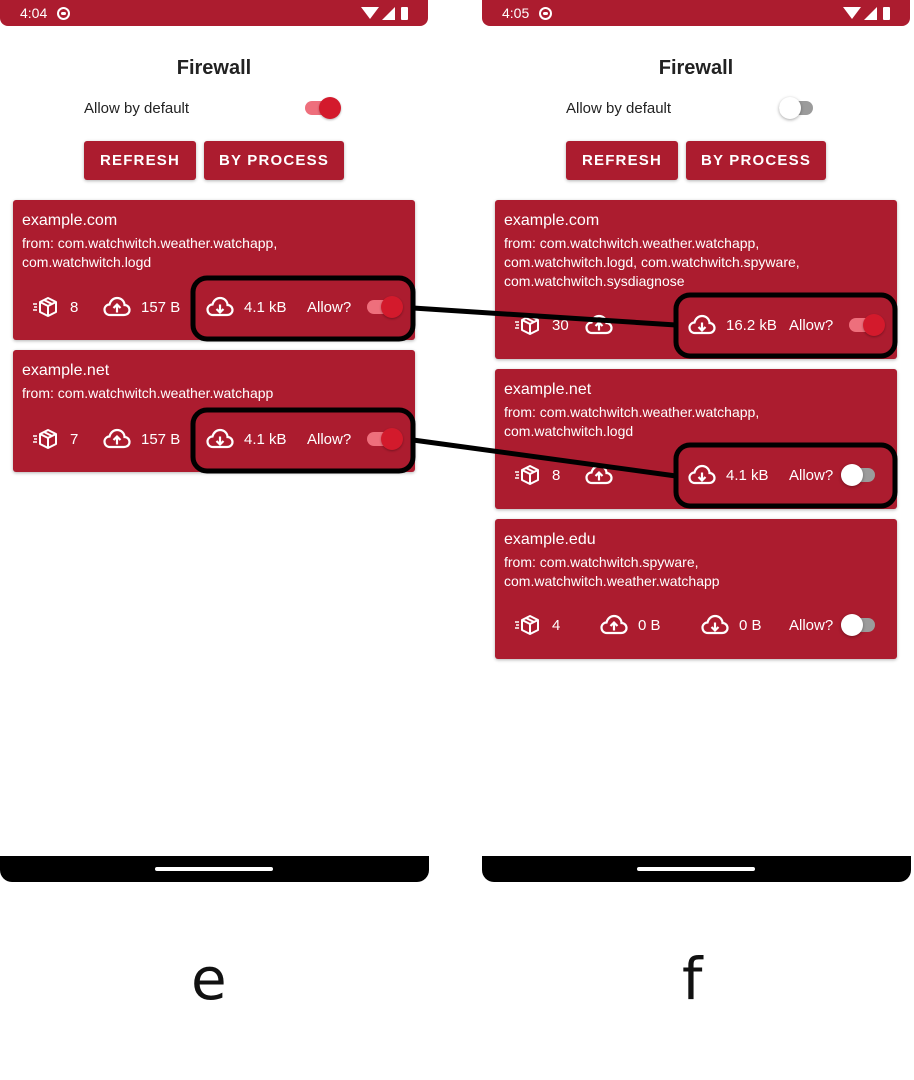 The height and width of the screenshot is (1080, 914). I want to click on packets-stat: 7, so click(55, 439).